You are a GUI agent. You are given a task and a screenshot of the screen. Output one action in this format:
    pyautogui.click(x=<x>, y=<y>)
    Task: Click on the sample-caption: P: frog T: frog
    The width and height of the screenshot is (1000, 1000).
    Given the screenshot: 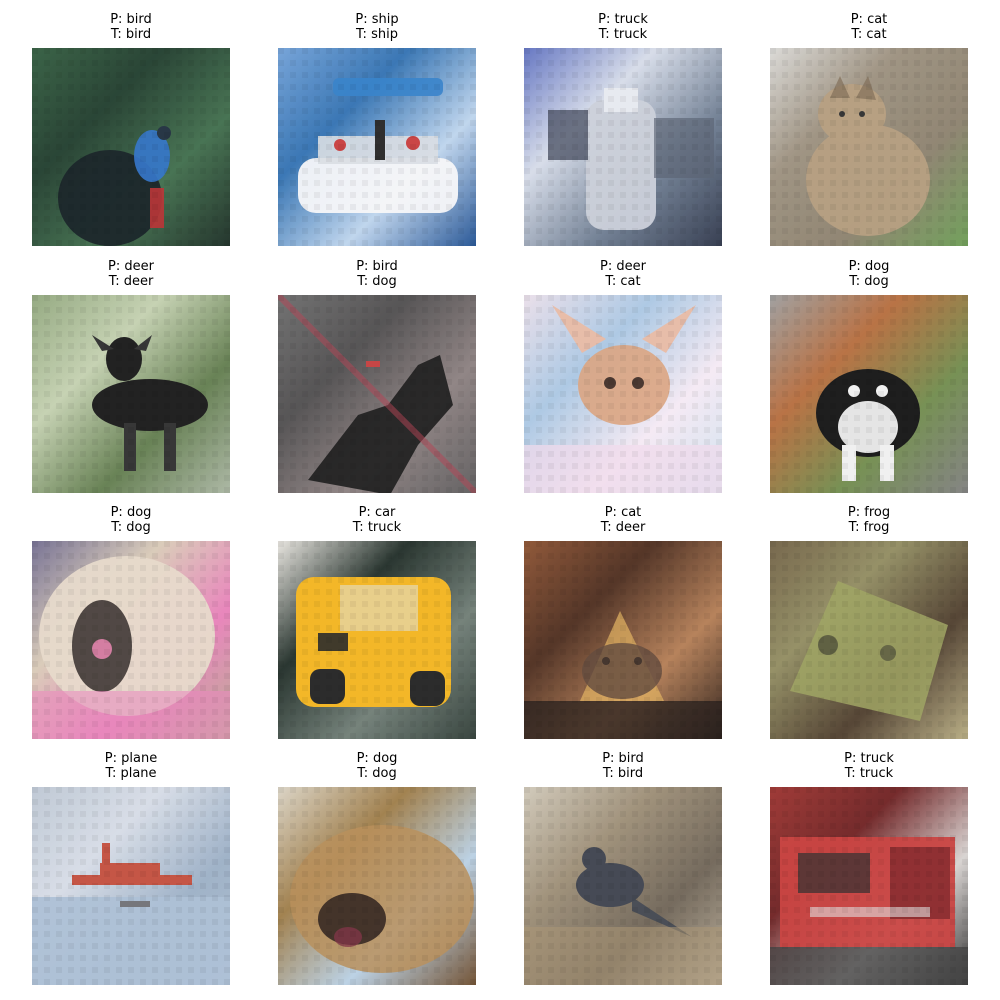 What is the action you would take?
    pyautogui.click(x=869, y=520)
    